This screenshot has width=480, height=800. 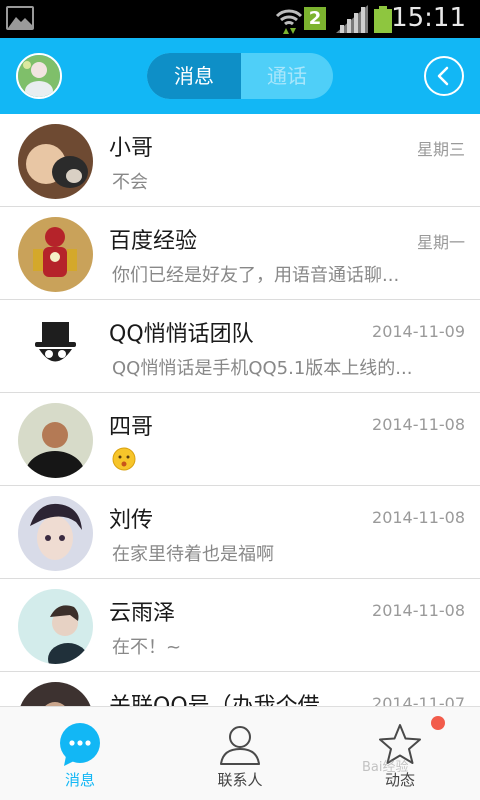 What do you see at coordinates (287, 76) in the screenshot?
I see `tab-calls: 通话` at bounding box center [287, 76].